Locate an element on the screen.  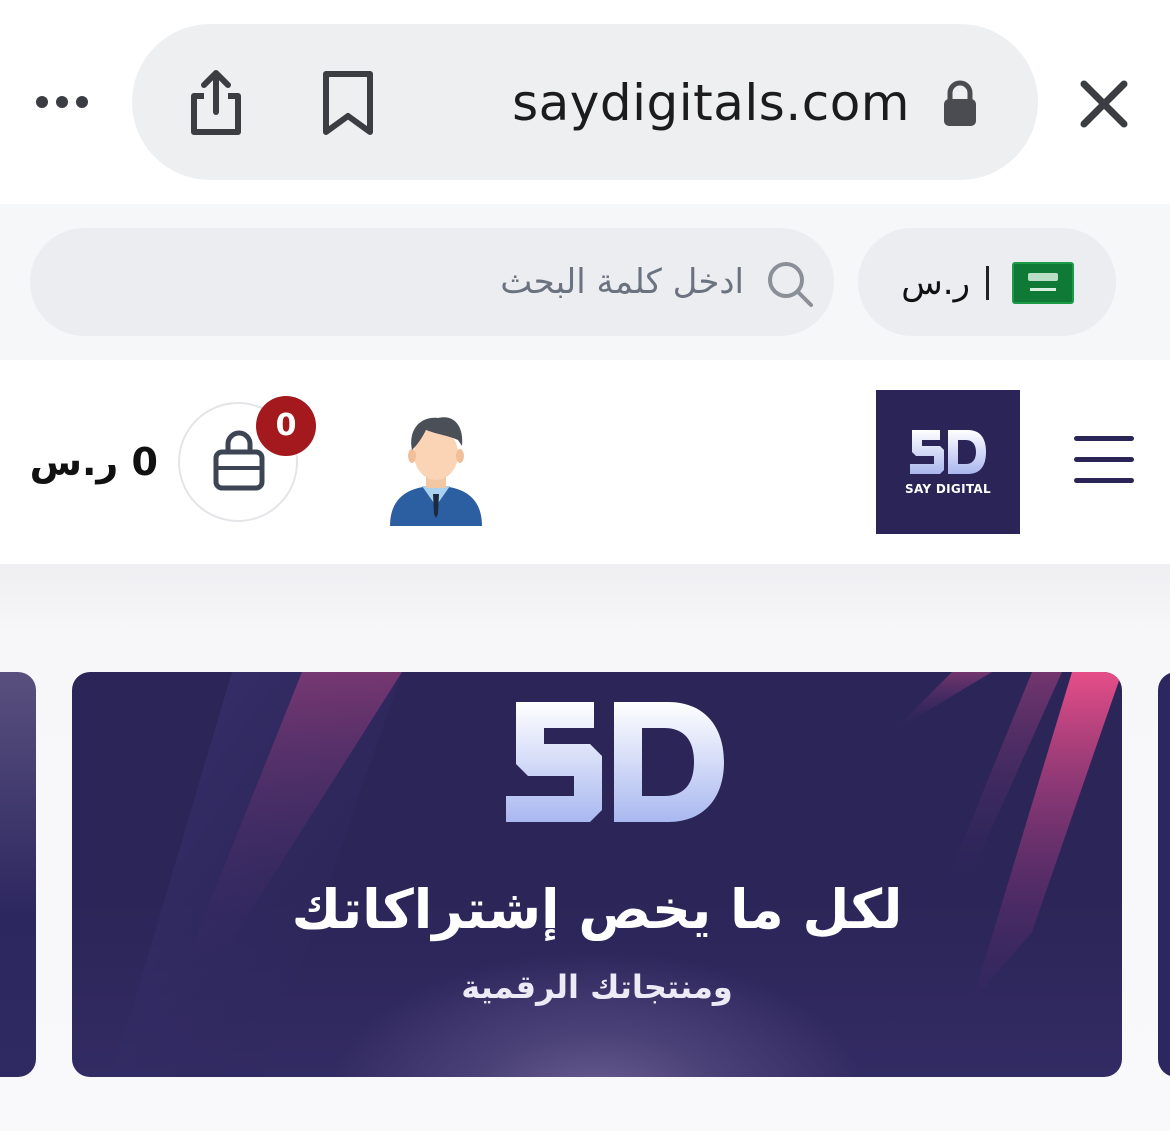
banner-headline: لكل ما يخص إشتراكاتك is located at coordinates (597, 909).